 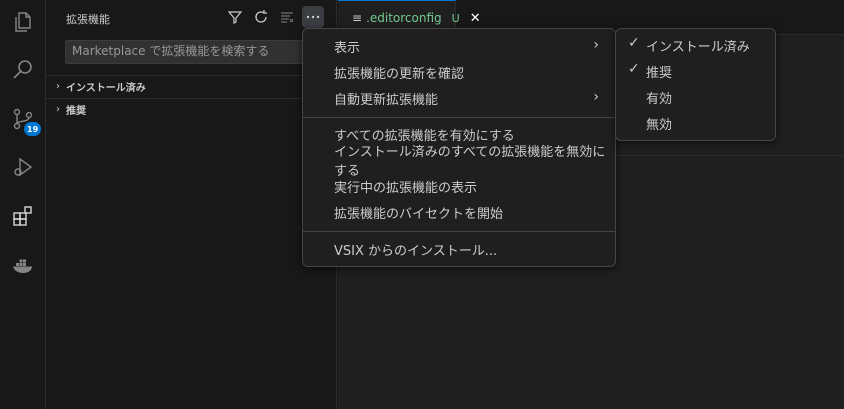 What do you see at coordinates (659, 73) in the screenshot?
I see `submenu-item-label: 推奨` at bounding box center [659, 73].